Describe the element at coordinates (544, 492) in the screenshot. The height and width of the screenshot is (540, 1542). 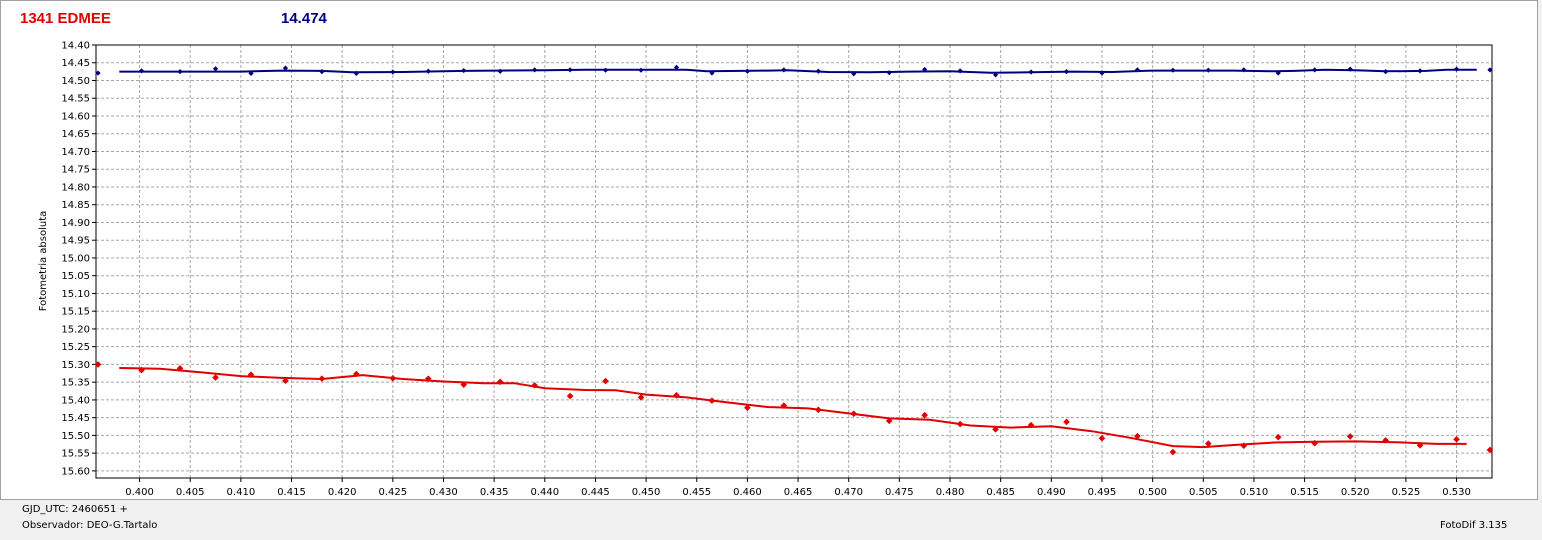
I see `x-tick-label: 0.440` at that location.